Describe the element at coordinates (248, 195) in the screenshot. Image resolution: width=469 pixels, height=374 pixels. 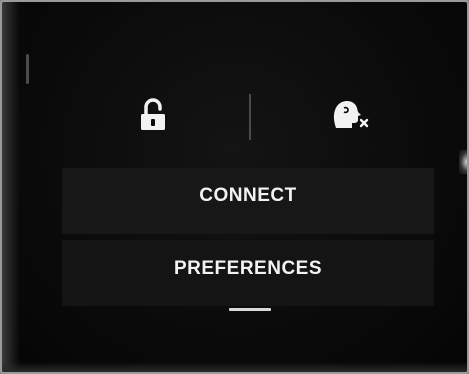
I see `connect-label: CONNECT` at that location.